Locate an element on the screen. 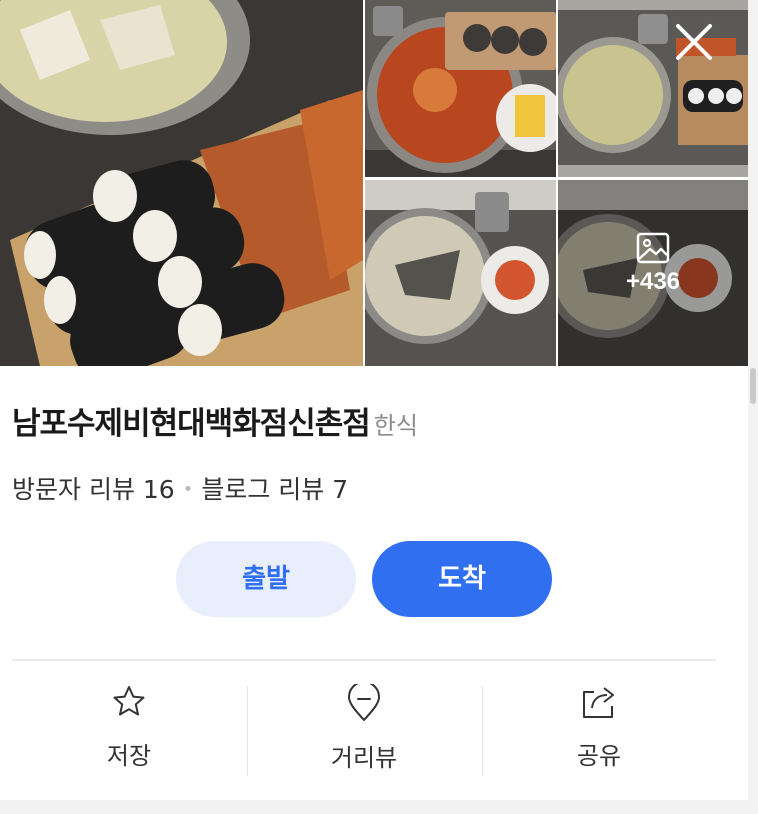 The image size is (758, 814). more-photos-badge: +436 is located at coordinates (653, 264).